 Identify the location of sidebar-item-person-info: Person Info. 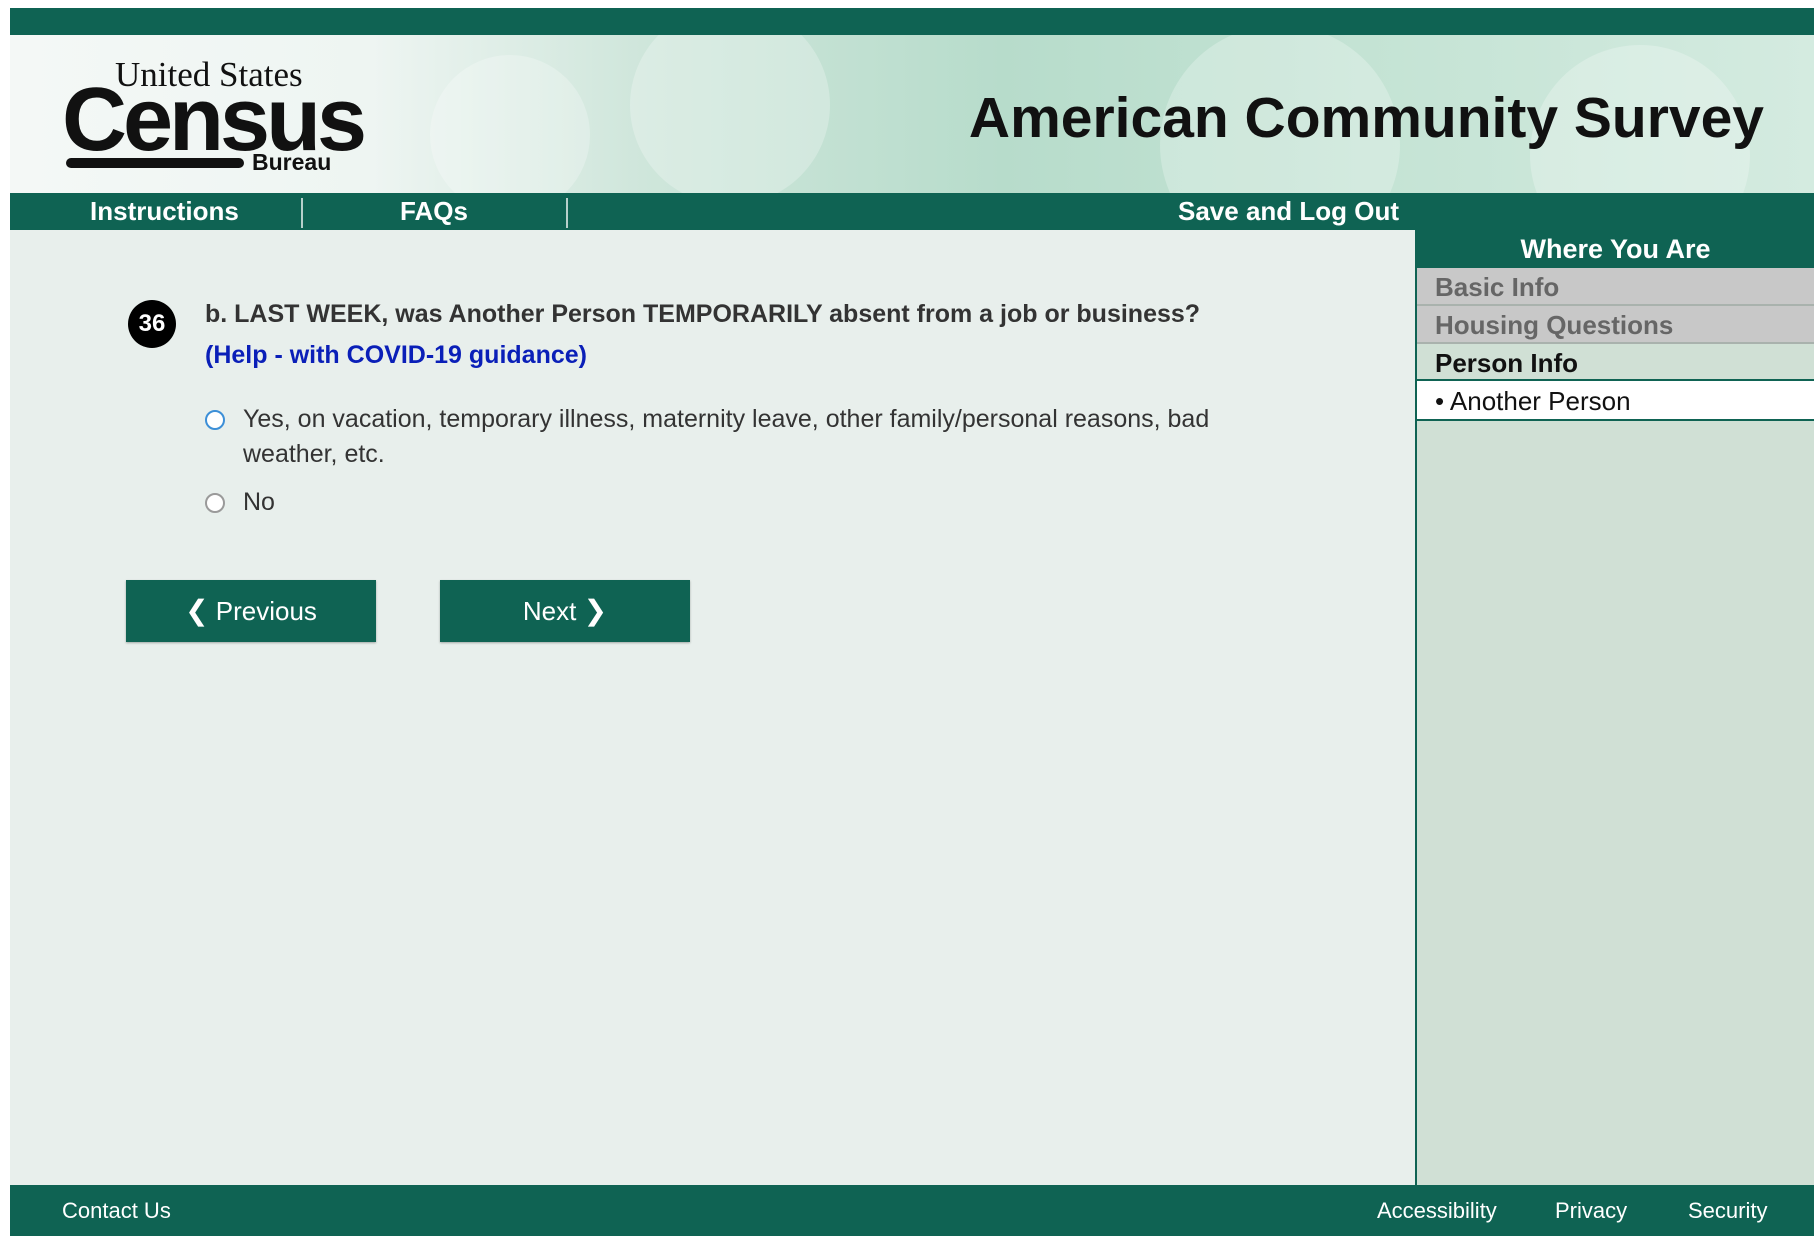
(1615, 362).